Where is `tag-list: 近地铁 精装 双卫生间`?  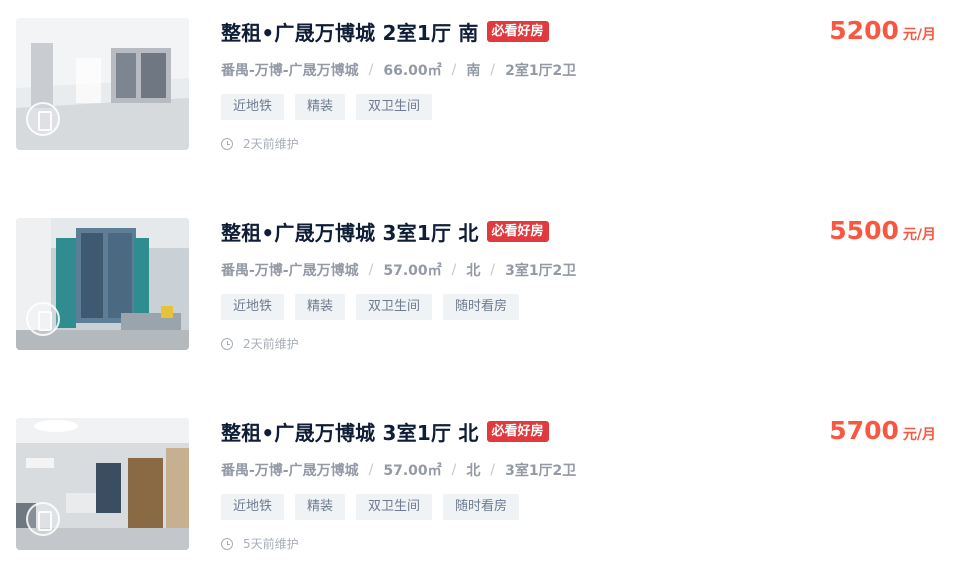
tag-list: 近地铁 精装 双卫生间 is located at coordinates (327, 107).